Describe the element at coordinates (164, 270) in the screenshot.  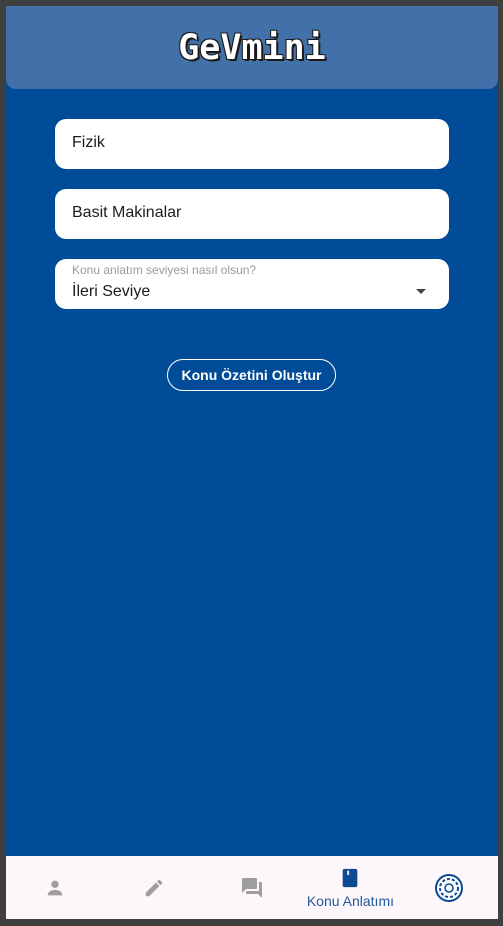
I see `level-dropdown-label: Konu anlatım seviyesi nasıl olsun?` at that location.